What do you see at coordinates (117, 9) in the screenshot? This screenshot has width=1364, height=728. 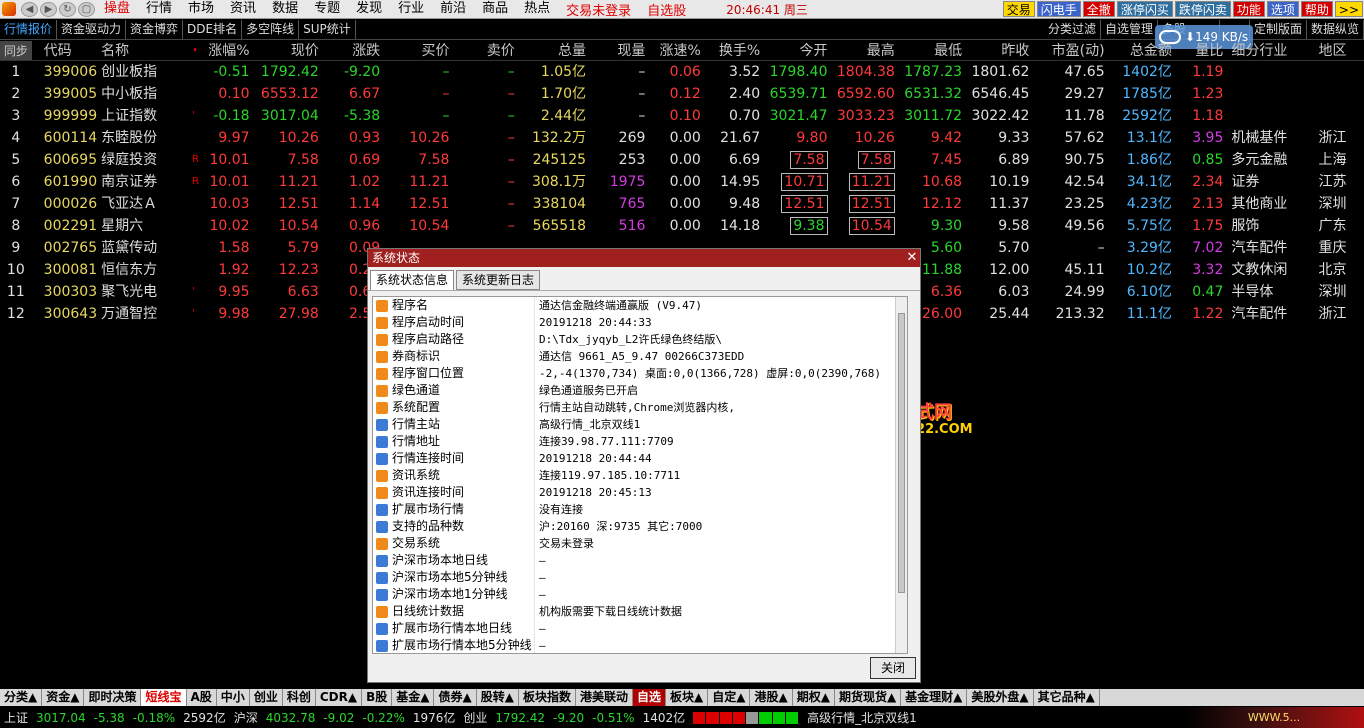 I see `menu-item-trade: 操盘` at bounding box center [117, 9].